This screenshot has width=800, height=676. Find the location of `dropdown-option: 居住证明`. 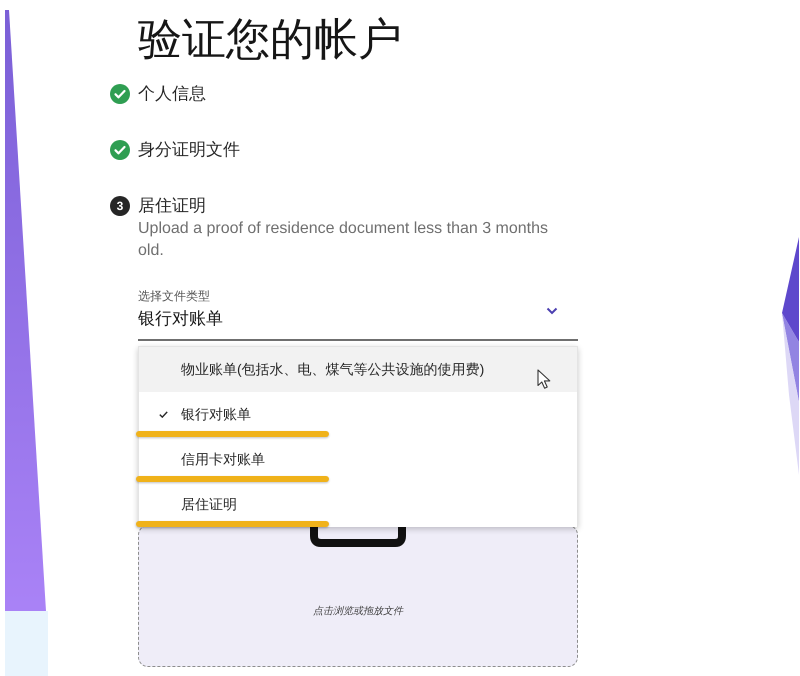

dropdown-option: 居住证明 is located at coordinates (358, 504).